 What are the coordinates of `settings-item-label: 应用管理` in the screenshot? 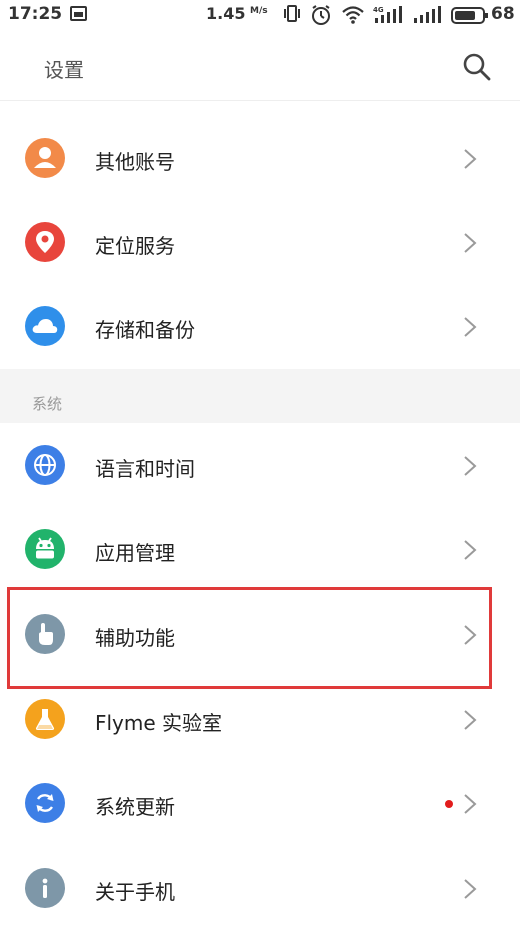 It's located at (135, 553).